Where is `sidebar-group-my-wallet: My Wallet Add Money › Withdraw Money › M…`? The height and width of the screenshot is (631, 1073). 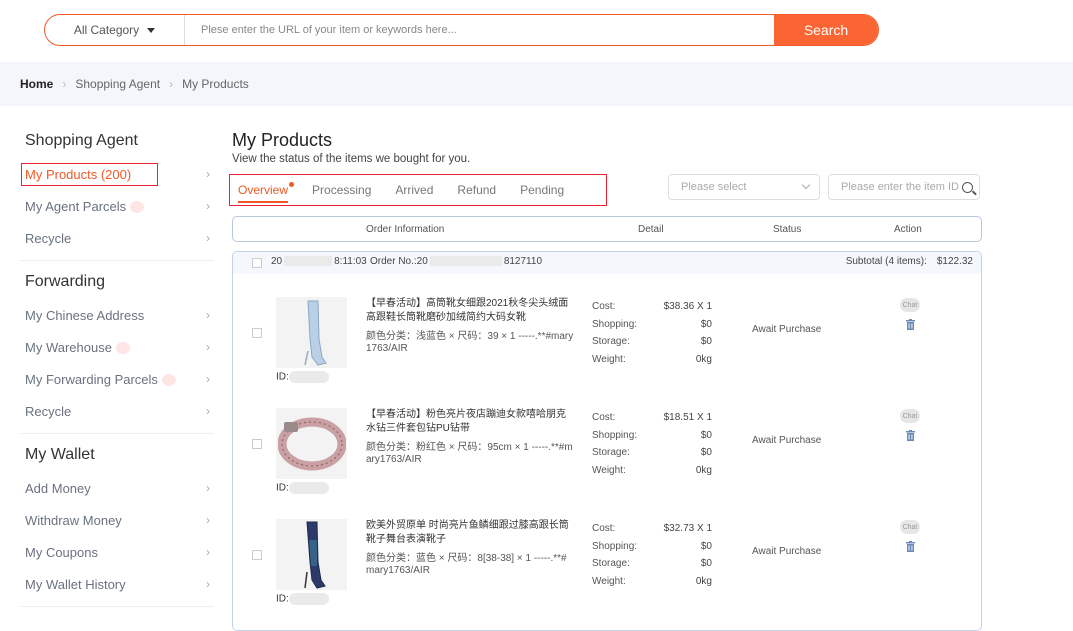 sidebar-group-my-wallet: My Wallet Add Money › Withdraw Money › M… is located at coordinates (117, 525).